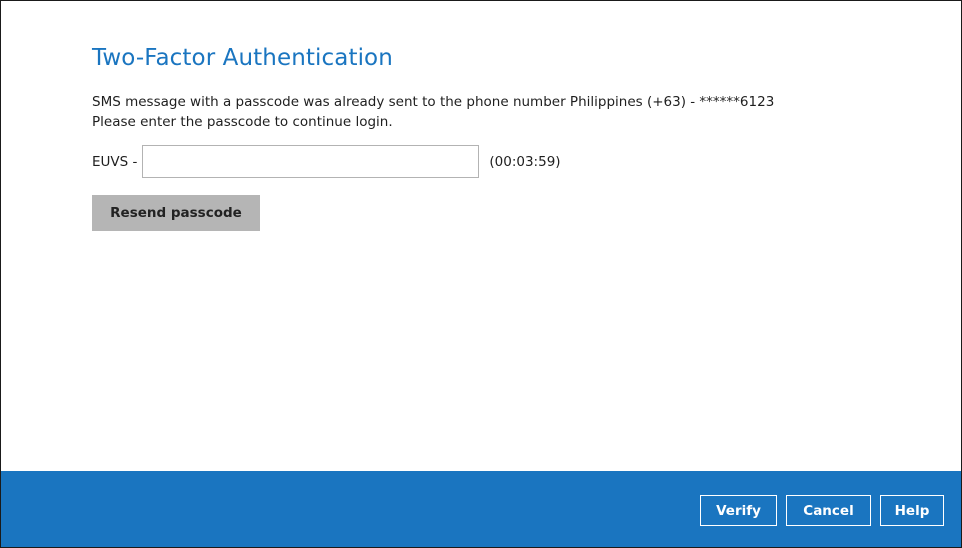 This screenshot has height=548, width=962. I want to click on passcode-input, so click(311, 161).